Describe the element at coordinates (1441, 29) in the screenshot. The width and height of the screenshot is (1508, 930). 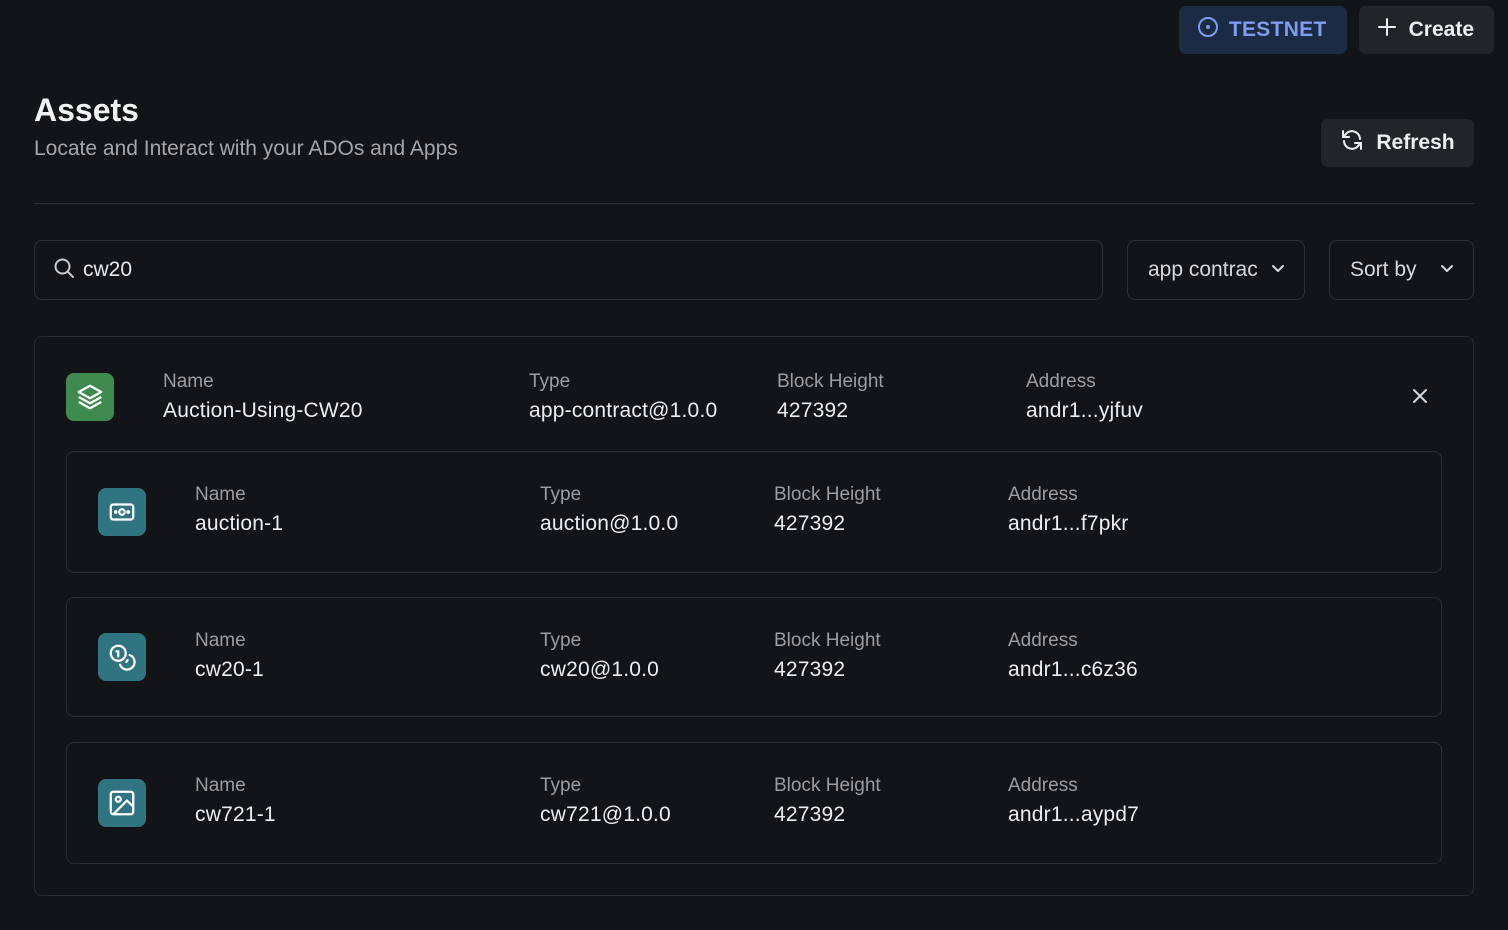
I see `create-label: Create` at that location.